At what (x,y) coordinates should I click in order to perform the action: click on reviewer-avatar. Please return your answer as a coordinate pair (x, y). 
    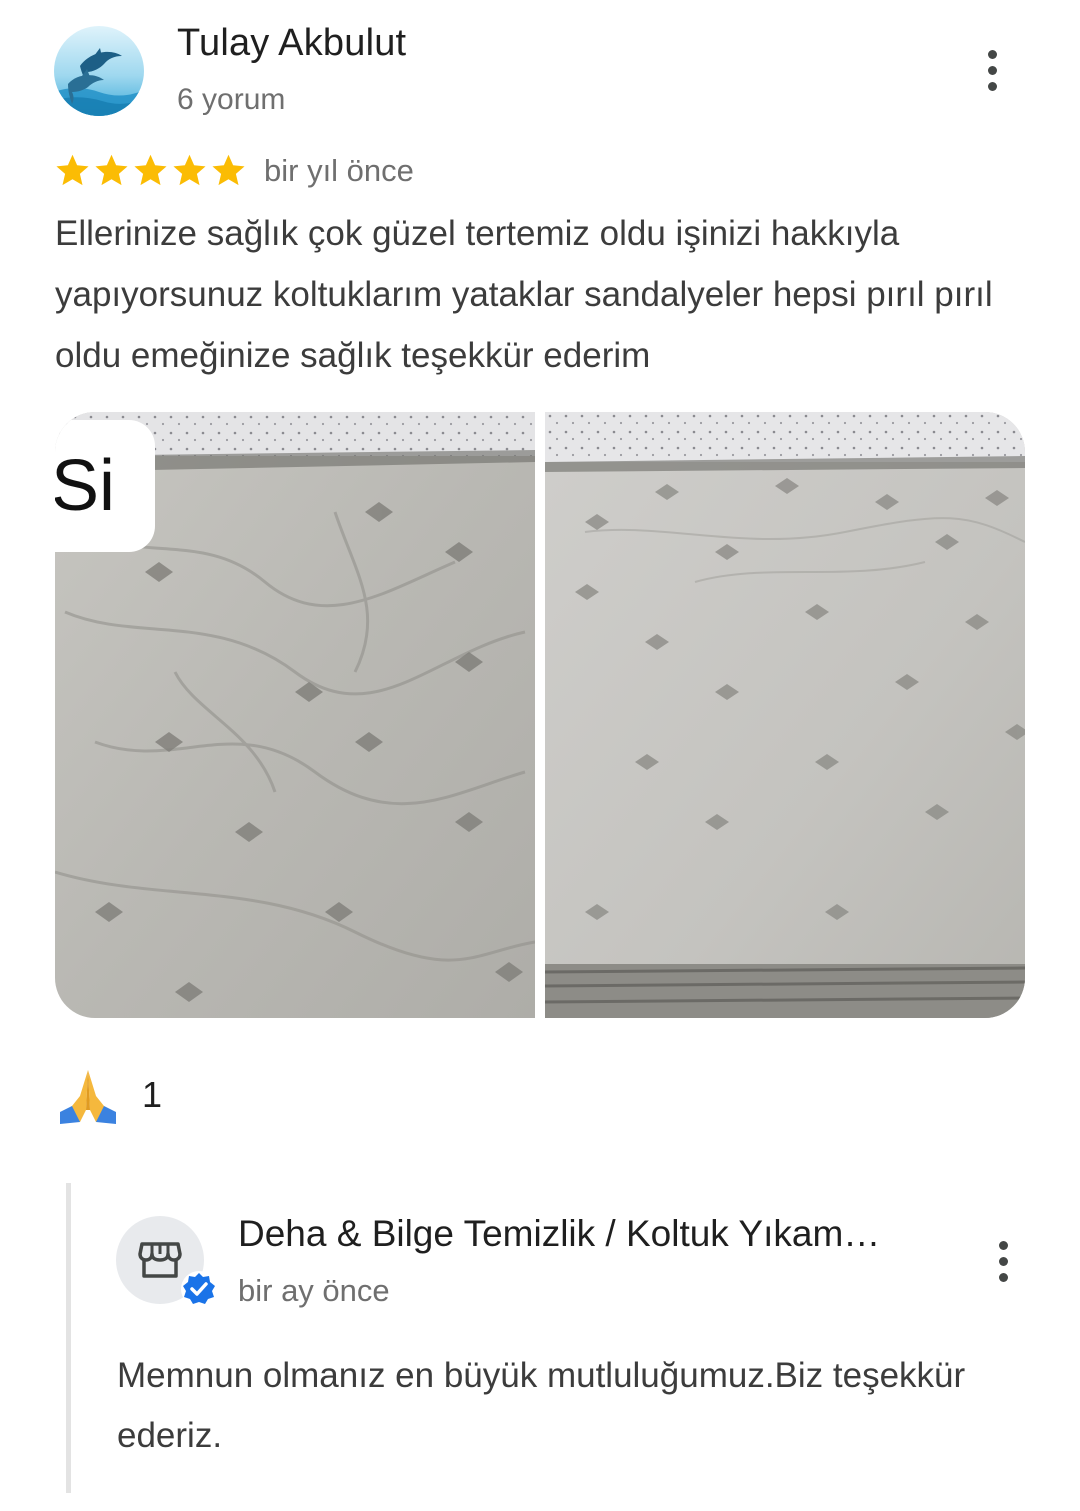
    Looking at the image, I should click on (99, 71).